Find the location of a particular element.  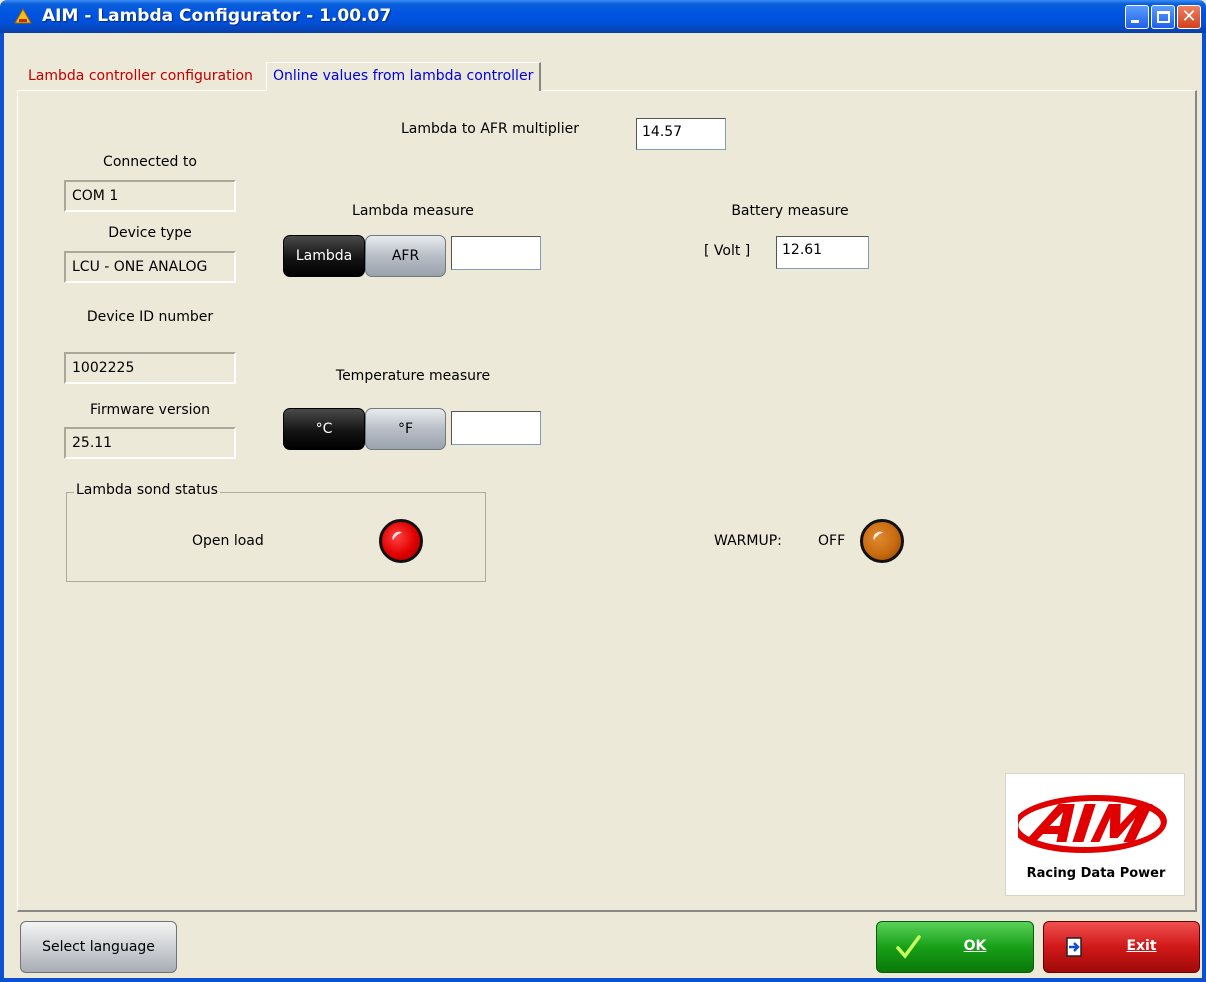

firmware-value: 25.11 is located at coordinates (92, 443).